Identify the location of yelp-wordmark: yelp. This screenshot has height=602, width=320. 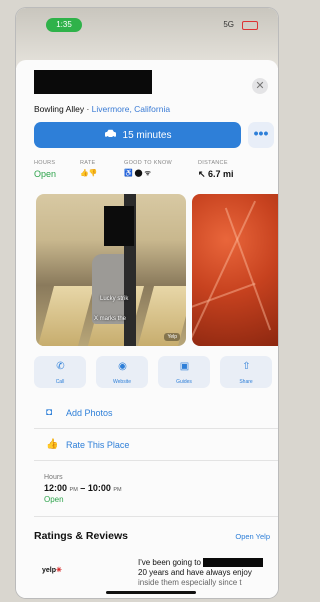
(49, 570).